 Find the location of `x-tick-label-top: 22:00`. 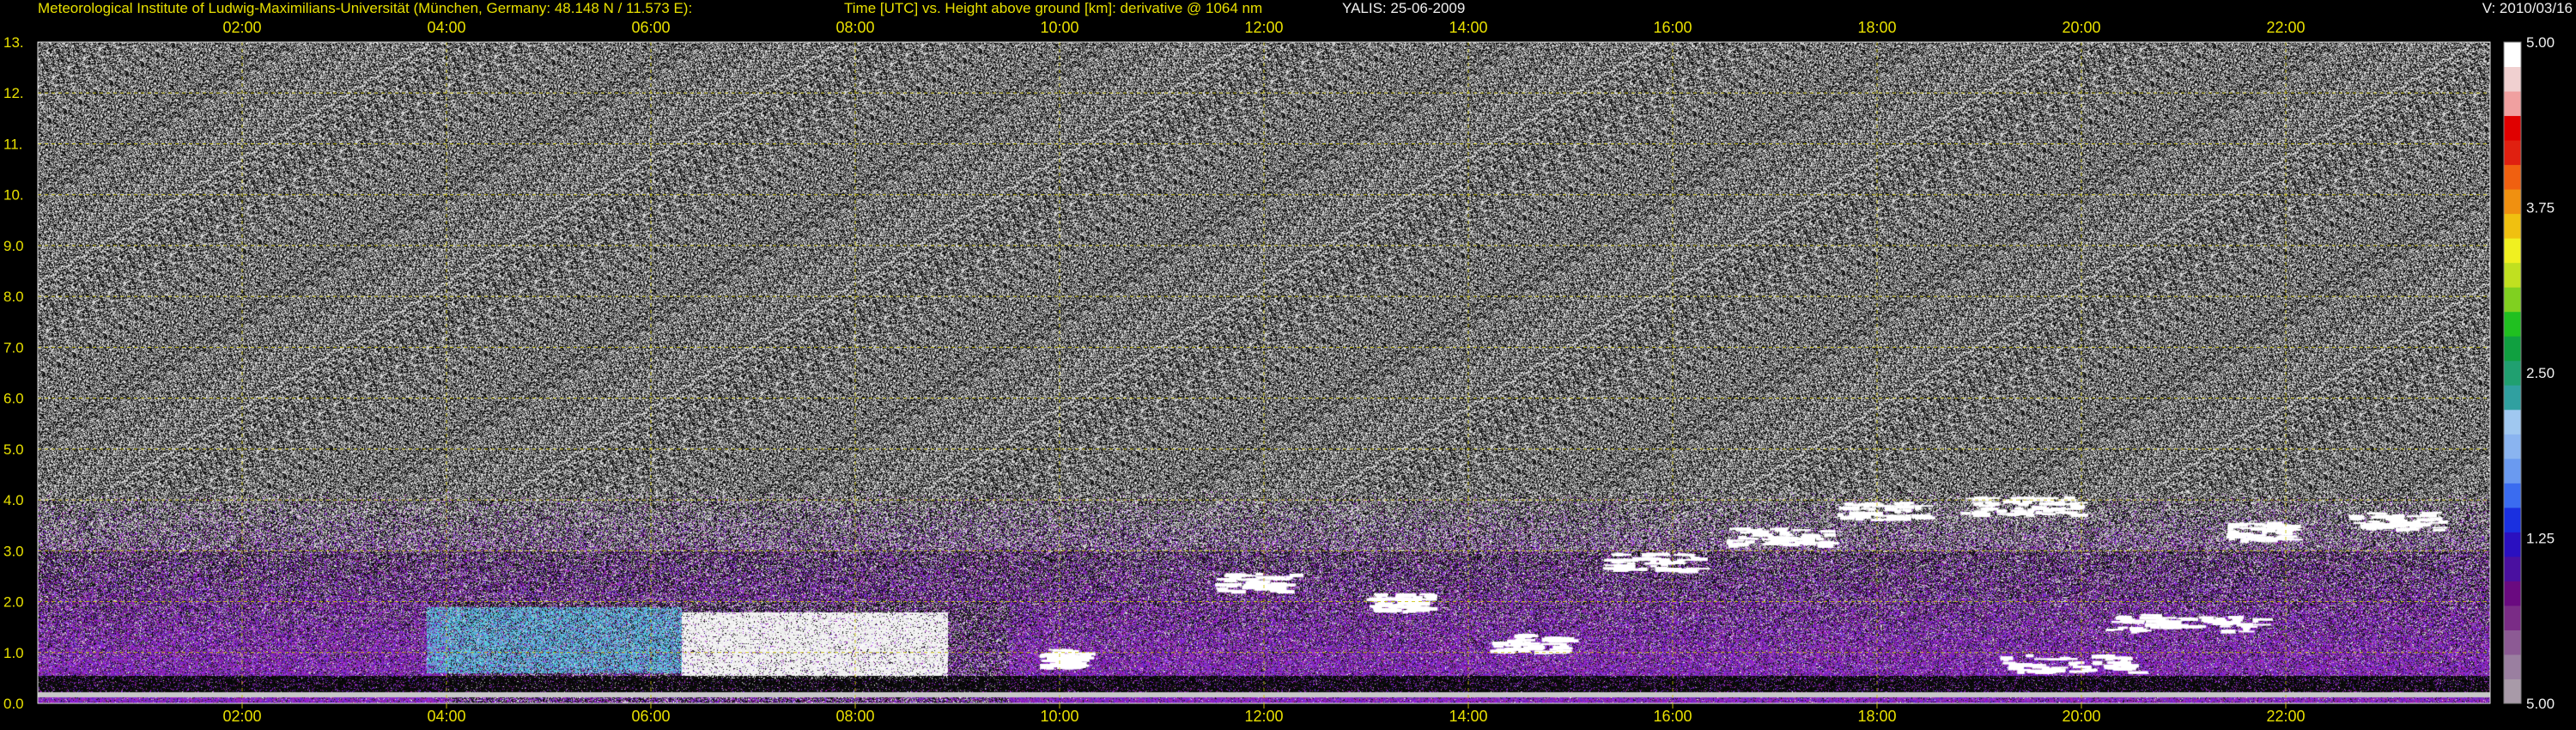

x-tick-label-top: 22:00 is located at coordinates (2285, 27).